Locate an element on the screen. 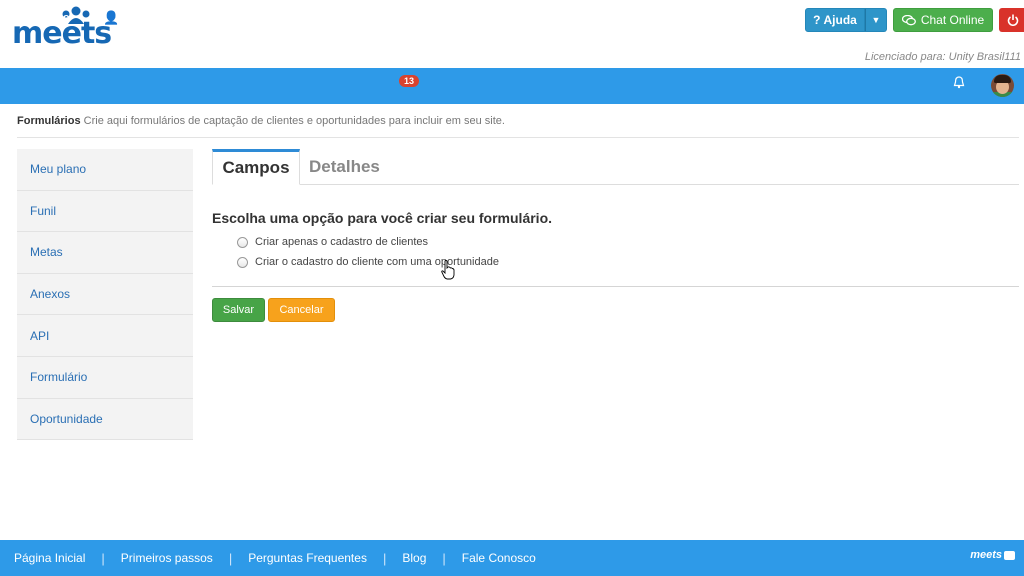 The image size is (1024, 576). star-icon: ★ is located at coordinates (216, 17).